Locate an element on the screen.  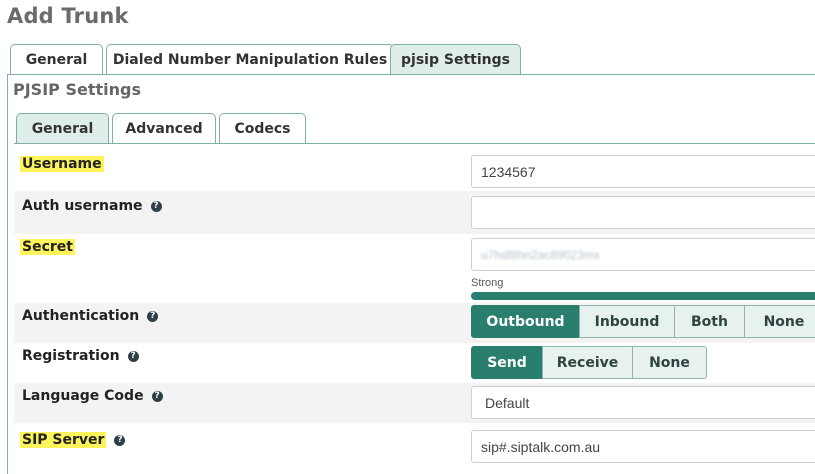
section-title: PJSIP Settings is located at coordinates (77, 89).